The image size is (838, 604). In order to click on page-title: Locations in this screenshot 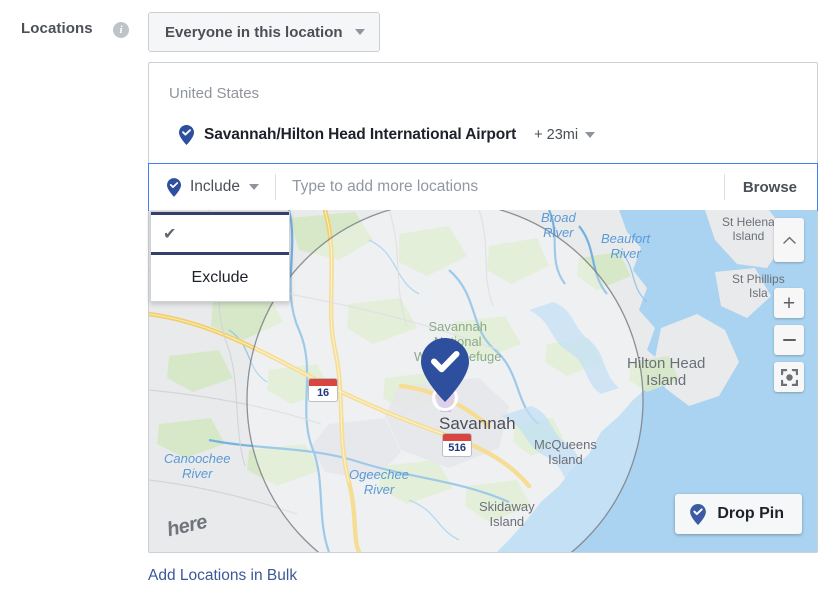, I will do `click(57, 28)`.